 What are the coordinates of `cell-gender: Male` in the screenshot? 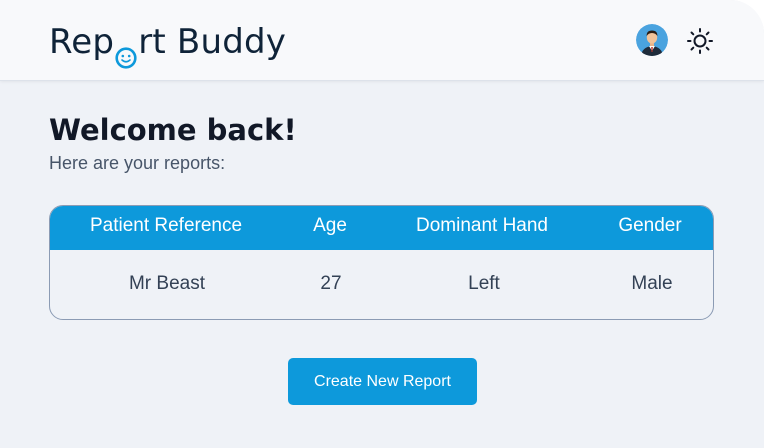 It's located at (652, 283).